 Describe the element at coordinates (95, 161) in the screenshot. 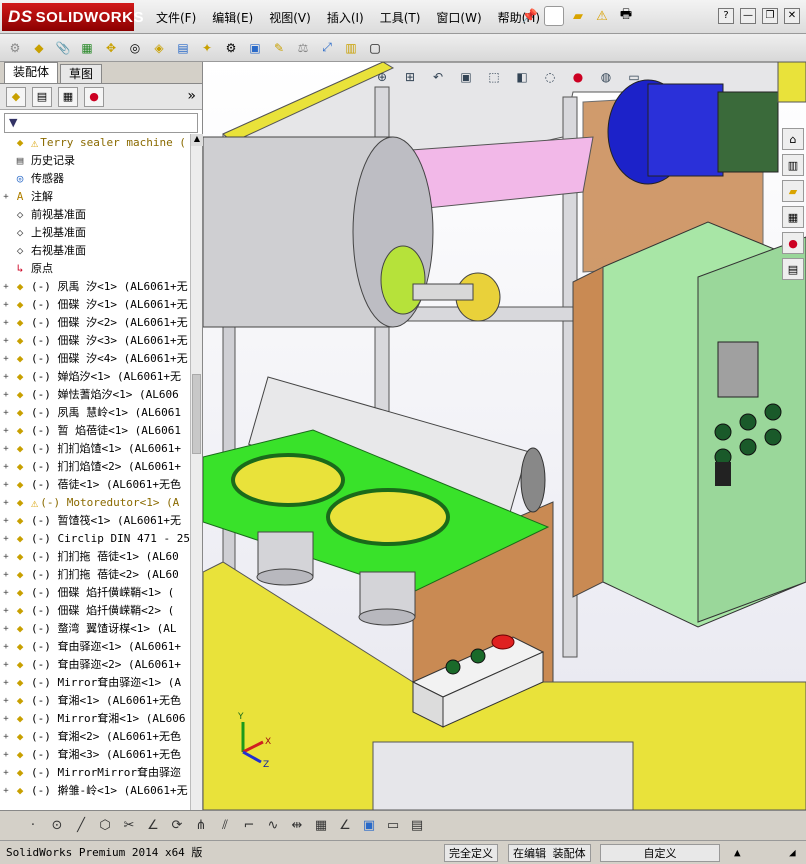

I see `tree-item: ▤ 历史记录` at that location.